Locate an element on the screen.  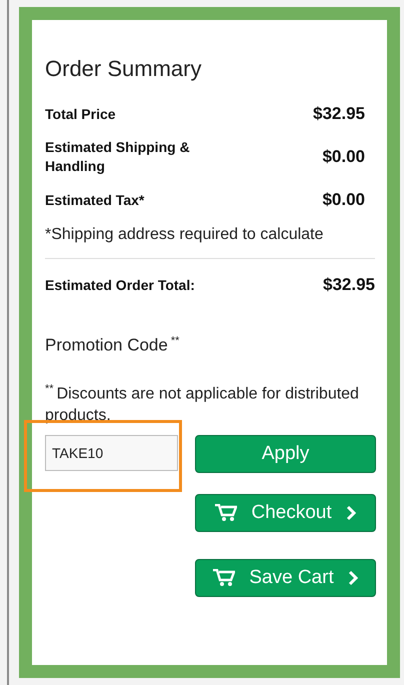
summary-title: Order Summary is located at coordinates (123, 69).